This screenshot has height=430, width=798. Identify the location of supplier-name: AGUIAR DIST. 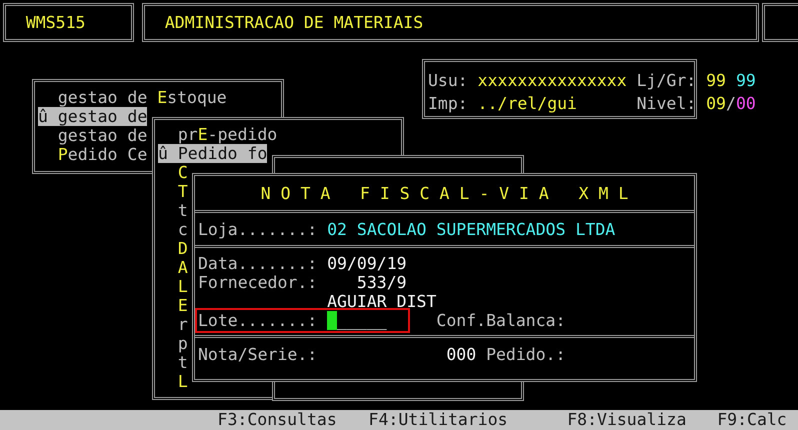
(381, 301).